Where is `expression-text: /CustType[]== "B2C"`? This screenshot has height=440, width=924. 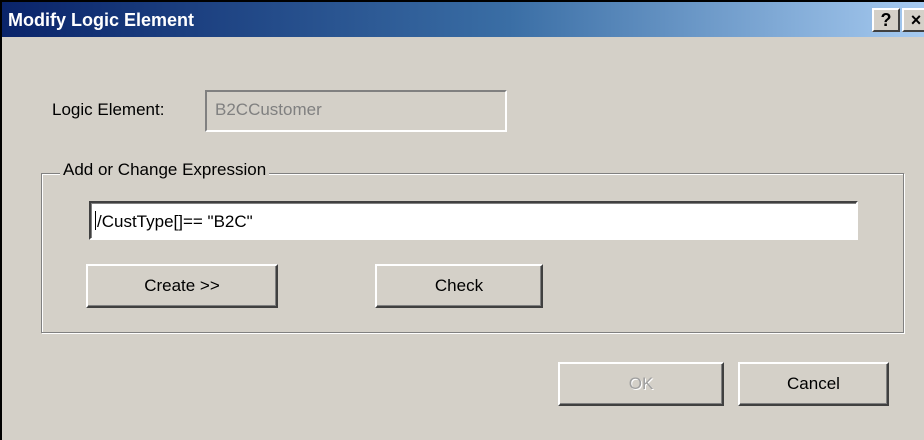 expression-text: /CustType[]== "B2C" is located at coordinates (175, 221).